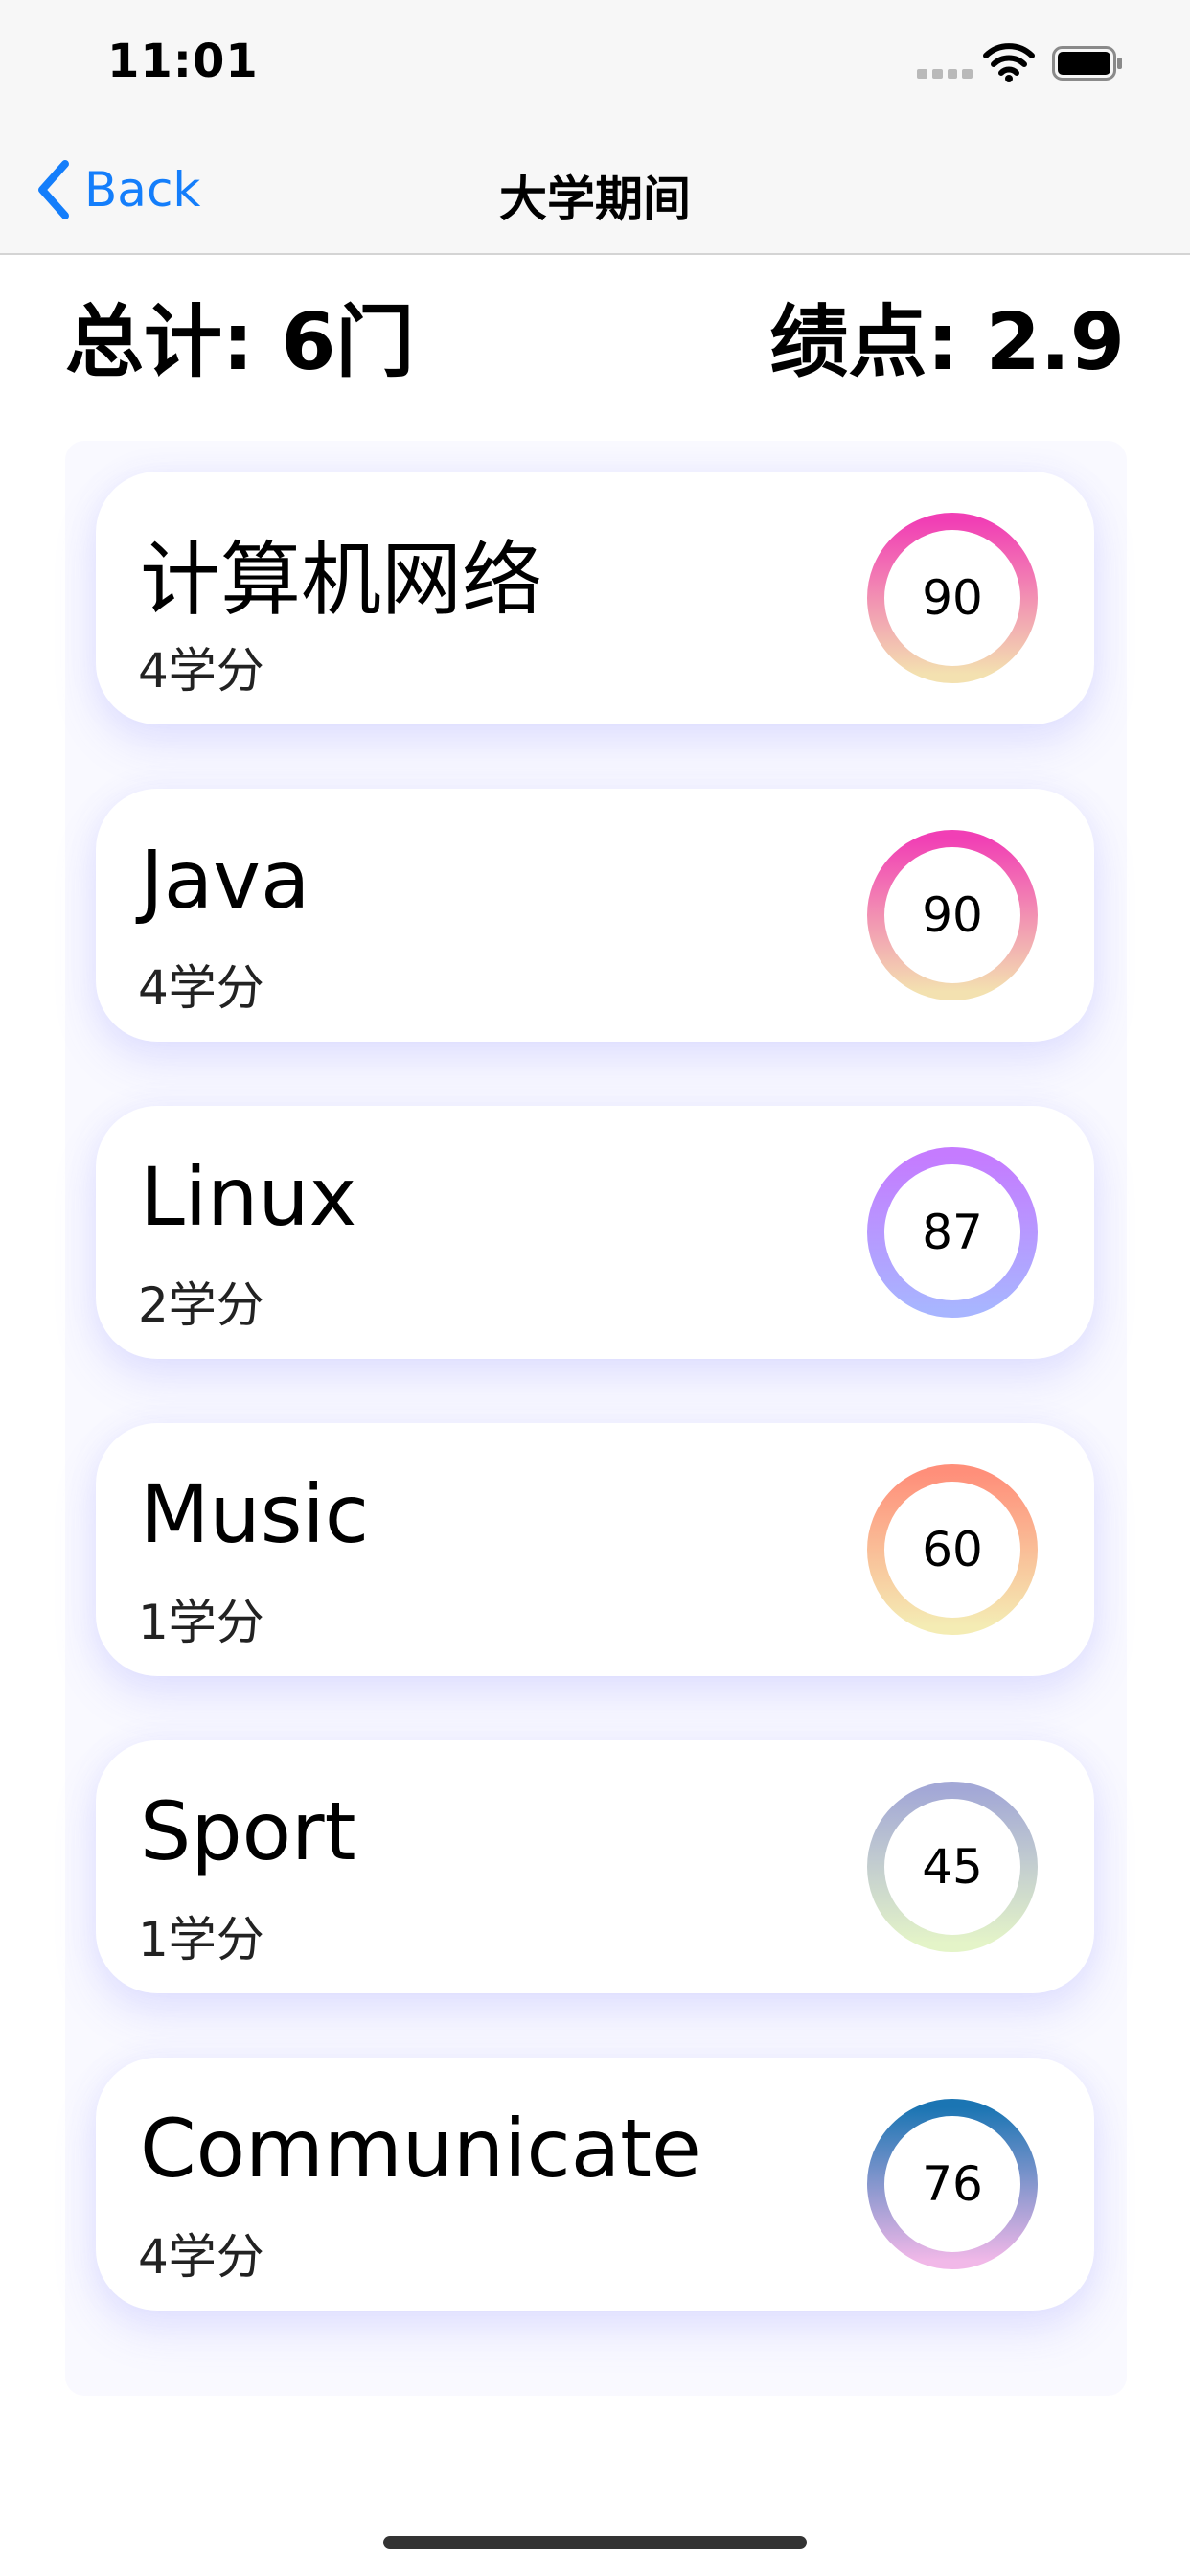 The image size is (1190, 2576). What do you see at coordinates (248, 1831) in the screenshot?
I see `course-name: Sport` at bounding box center [248, 1831].